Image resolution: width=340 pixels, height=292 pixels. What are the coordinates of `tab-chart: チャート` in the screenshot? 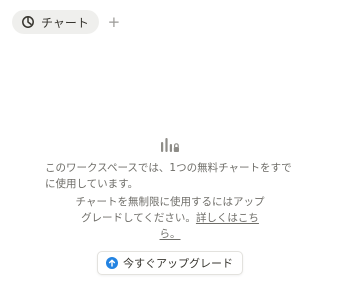 It's located at (55, 22).